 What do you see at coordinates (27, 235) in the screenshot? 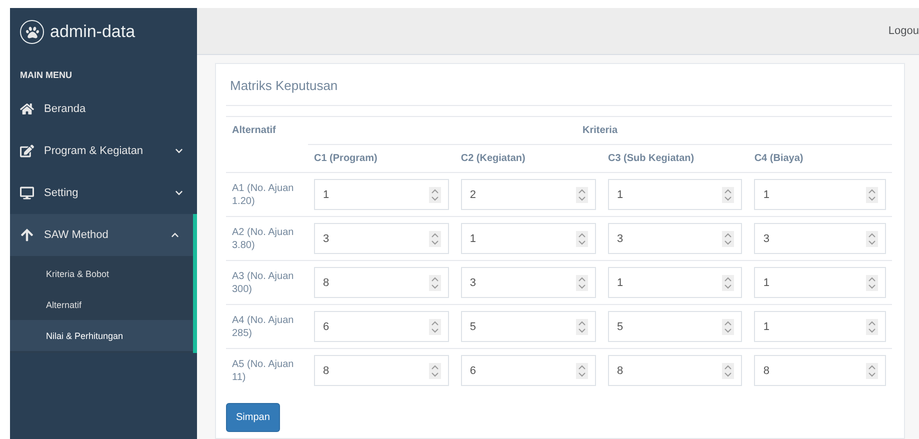
I see `arrow-up-icon` at bounding box center [27, 235].